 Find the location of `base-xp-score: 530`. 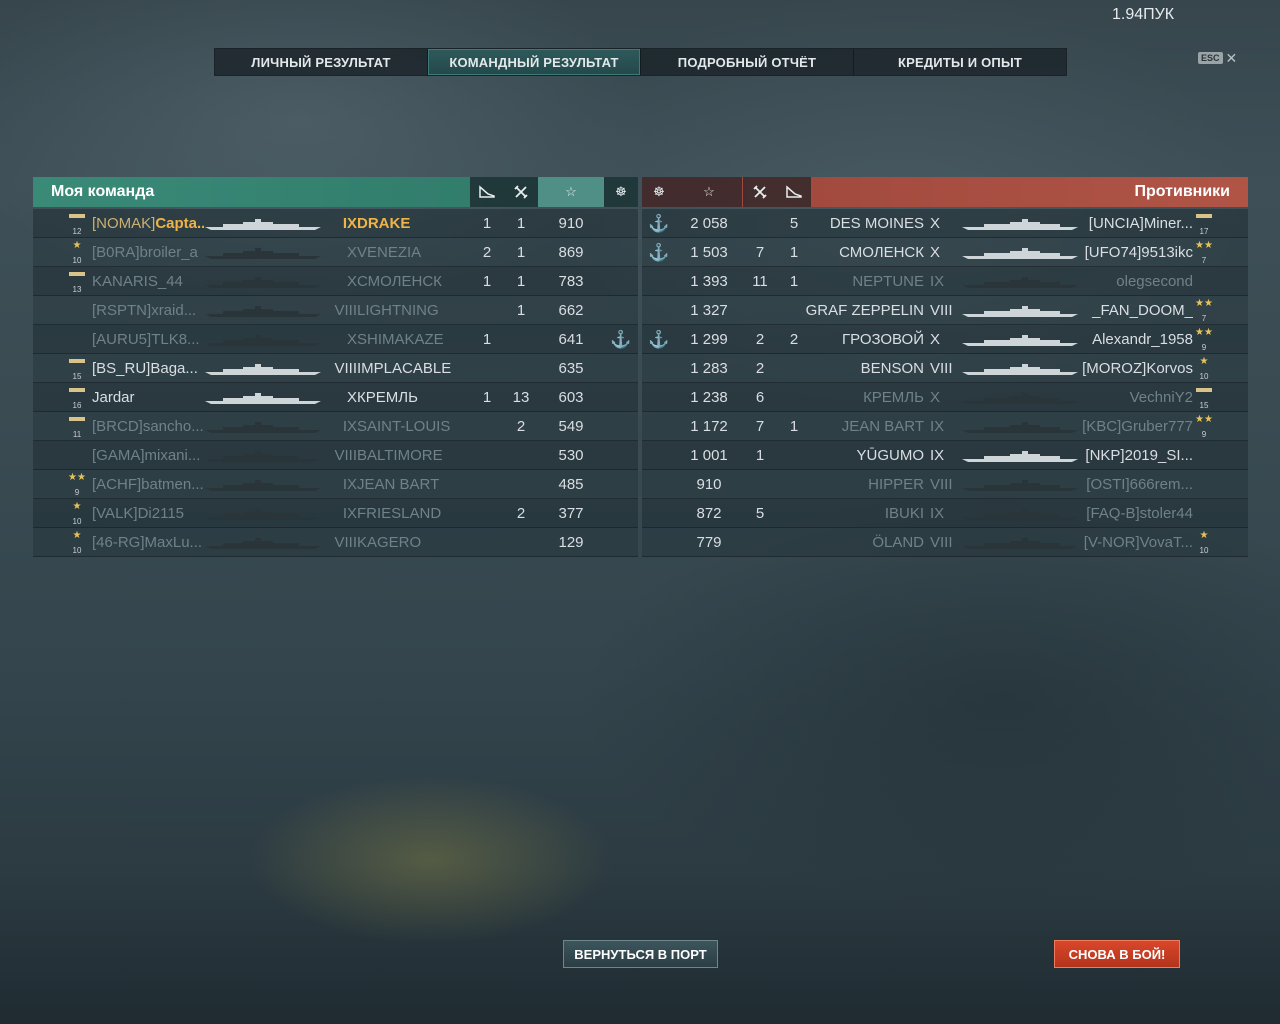

base-xp-score: 530 is located at coordinates (571, 455).